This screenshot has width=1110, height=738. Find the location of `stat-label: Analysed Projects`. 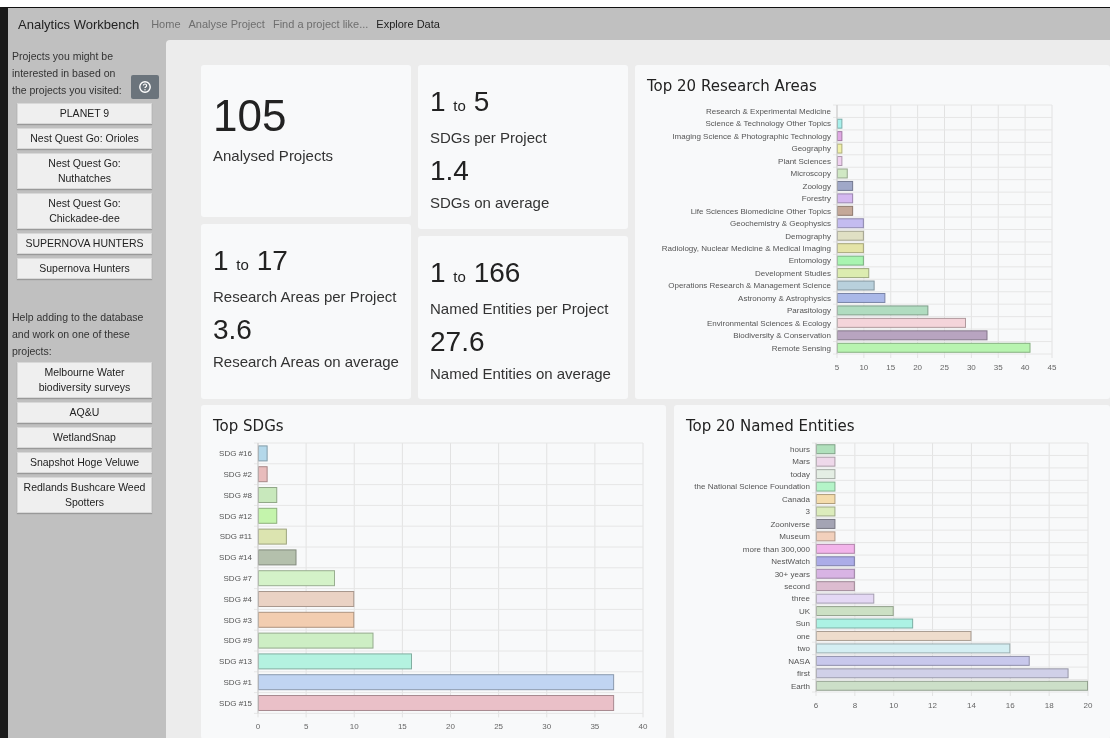

stat-label: Analysed Projects is located at coordinates (274, 155).